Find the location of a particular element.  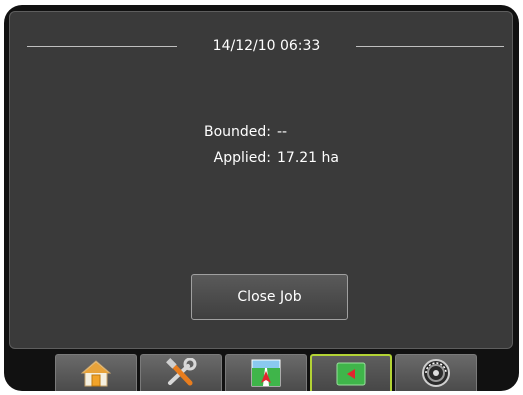

bounded-label: Bounded: is located at coordinates (237, 132).